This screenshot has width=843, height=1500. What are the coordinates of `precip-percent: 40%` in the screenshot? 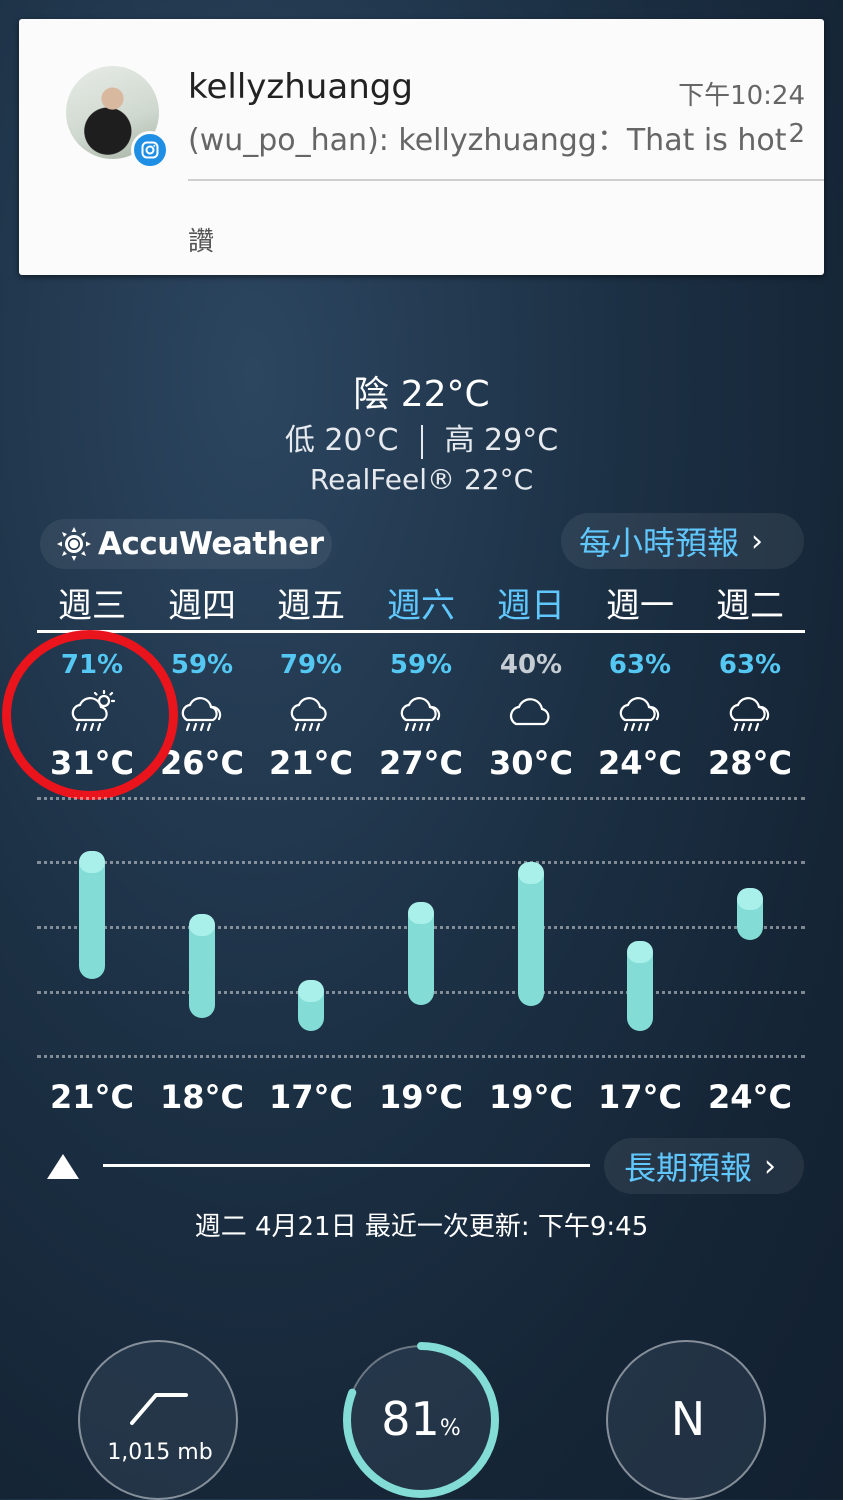 It's located at (531, 665).